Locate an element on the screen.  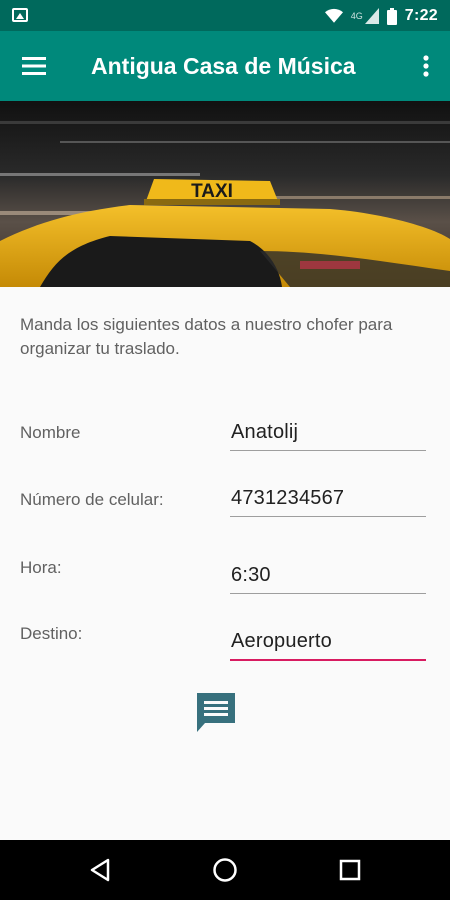
back-icon is located at coordinates (100, 870).